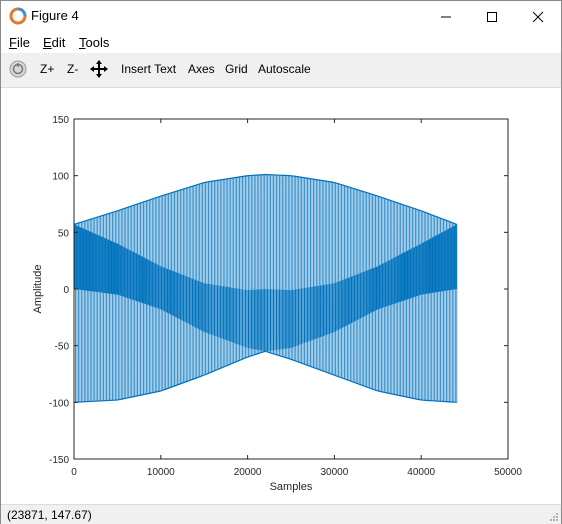 The height and width of the screenshot is (524, 562). I want to click on x-tick-label: 50000, so click(508, 472).